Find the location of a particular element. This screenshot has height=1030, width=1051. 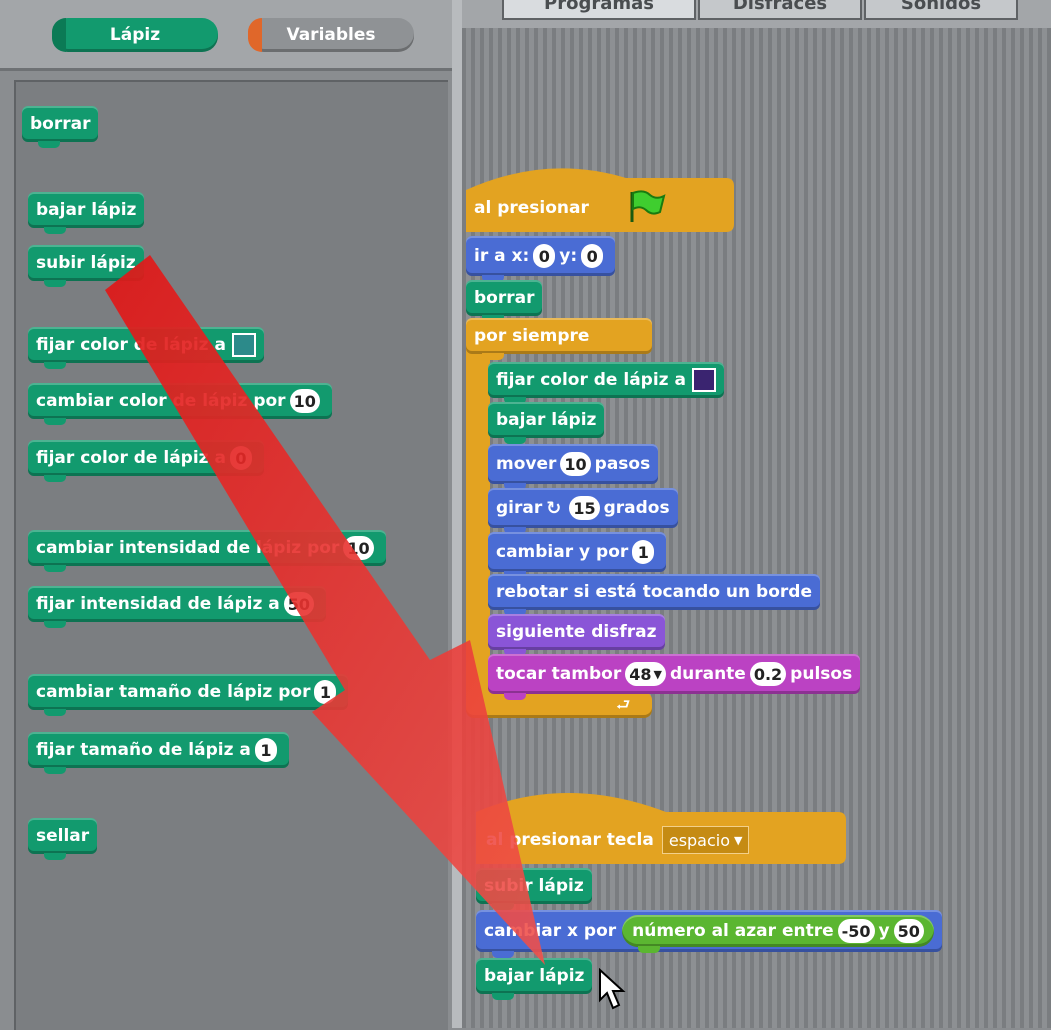

green-flag-icon is located at coordinates (648, 206).